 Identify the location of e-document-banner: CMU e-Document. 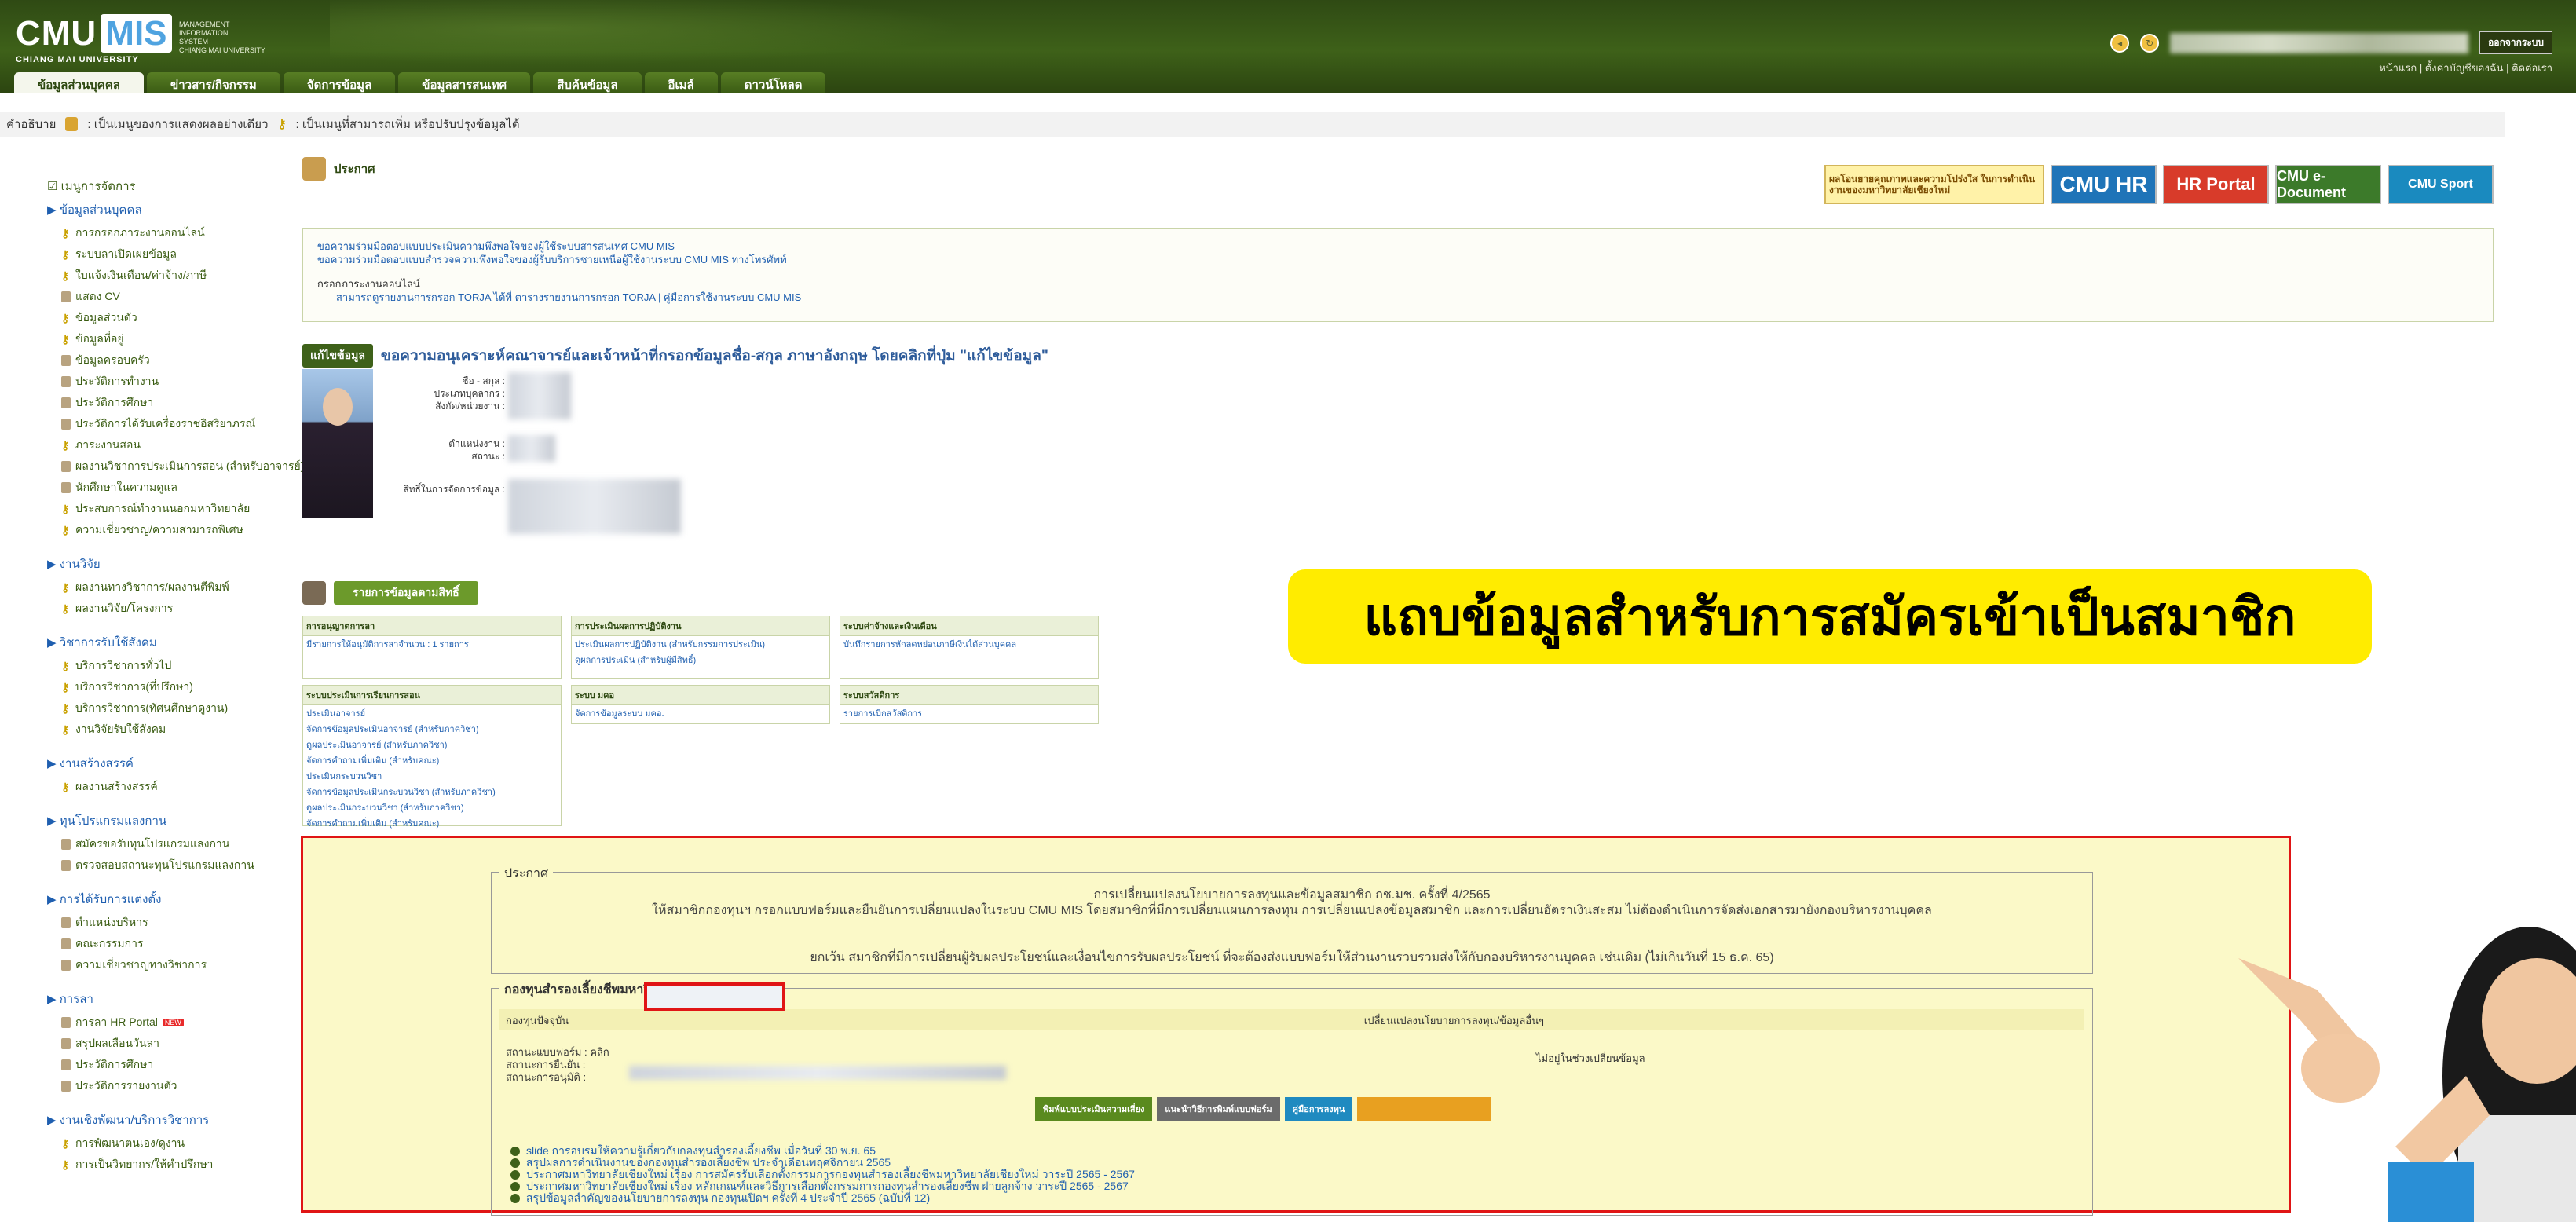
(2328, 184).